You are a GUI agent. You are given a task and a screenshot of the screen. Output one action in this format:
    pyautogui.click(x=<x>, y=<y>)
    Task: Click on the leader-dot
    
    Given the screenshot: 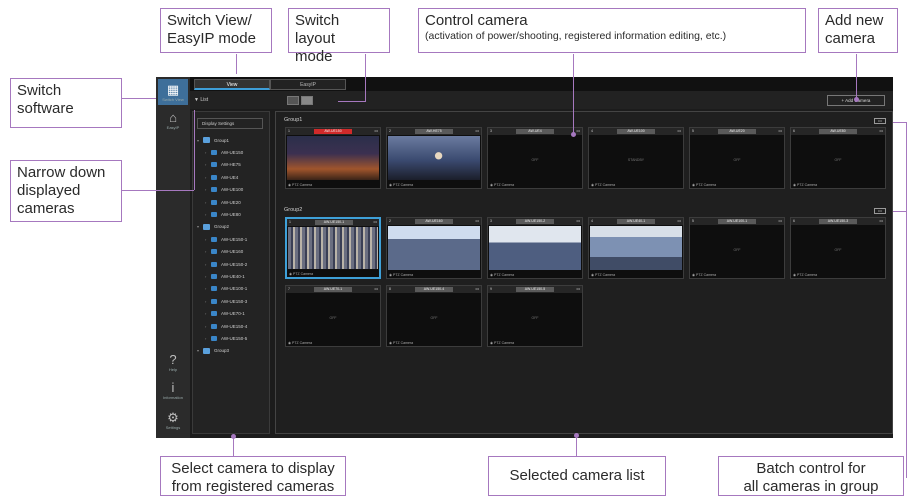 What is the action you would take?
    pyautogui.click(x=576, y=435)
    